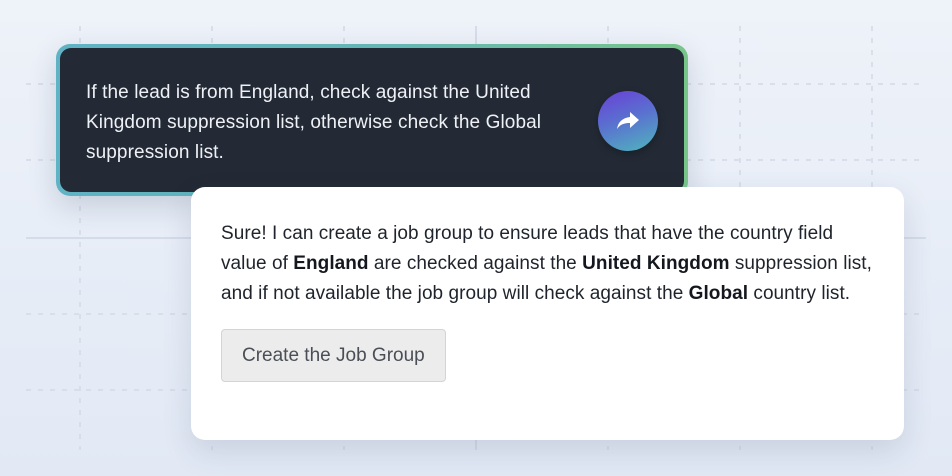  I want to click on response-text-part: country list., so click(799, 293).